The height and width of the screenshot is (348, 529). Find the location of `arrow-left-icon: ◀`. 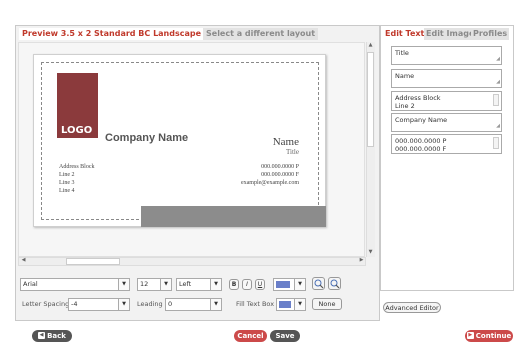

arrow-left-icon: ◀ is located at coordinates (42, 335).